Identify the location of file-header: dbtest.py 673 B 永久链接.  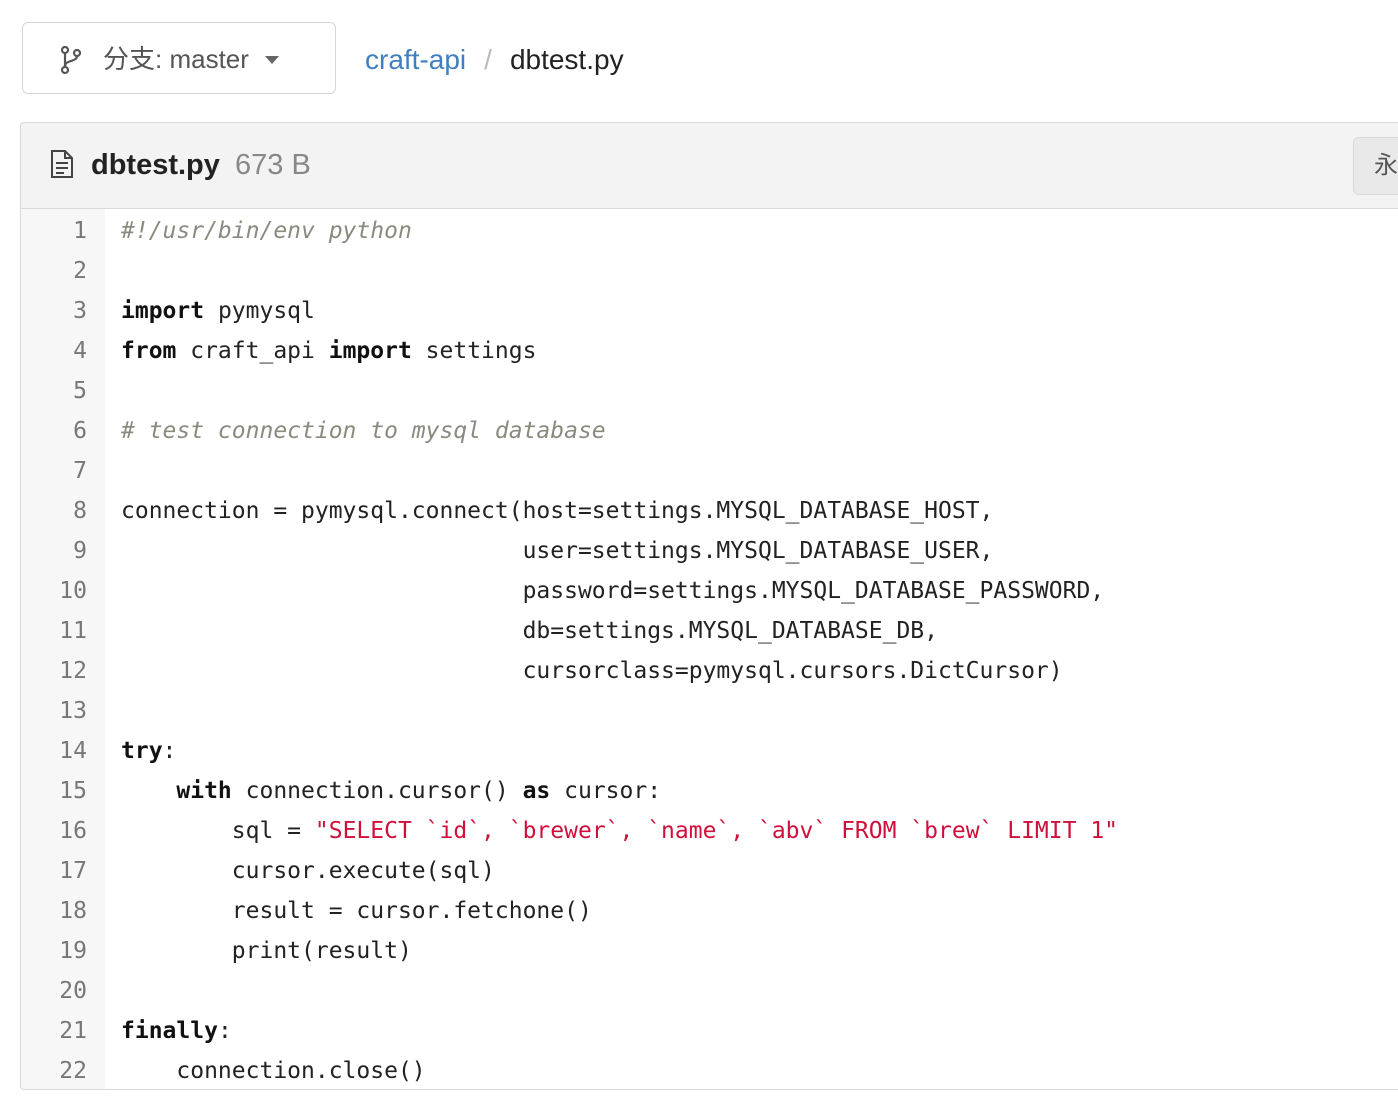
(709, 166).